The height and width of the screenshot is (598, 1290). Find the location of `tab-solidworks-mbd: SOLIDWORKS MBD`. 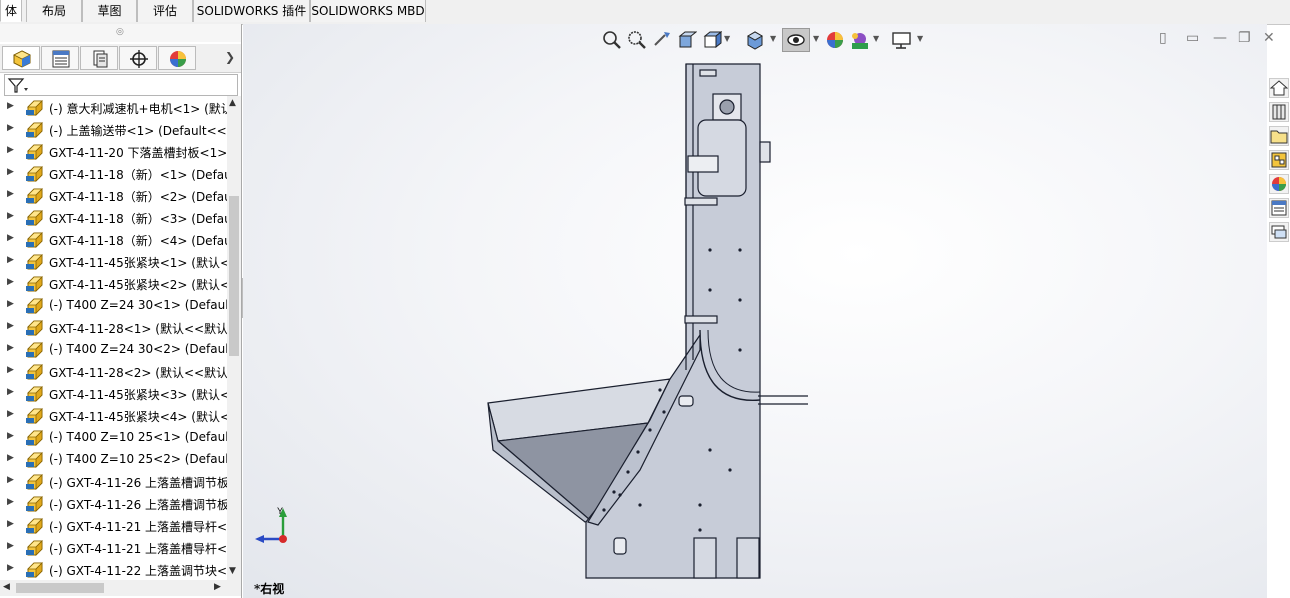

tab-solidworks-mbd: SOLIDWORKS MBD is located at coordinates (368, 11).